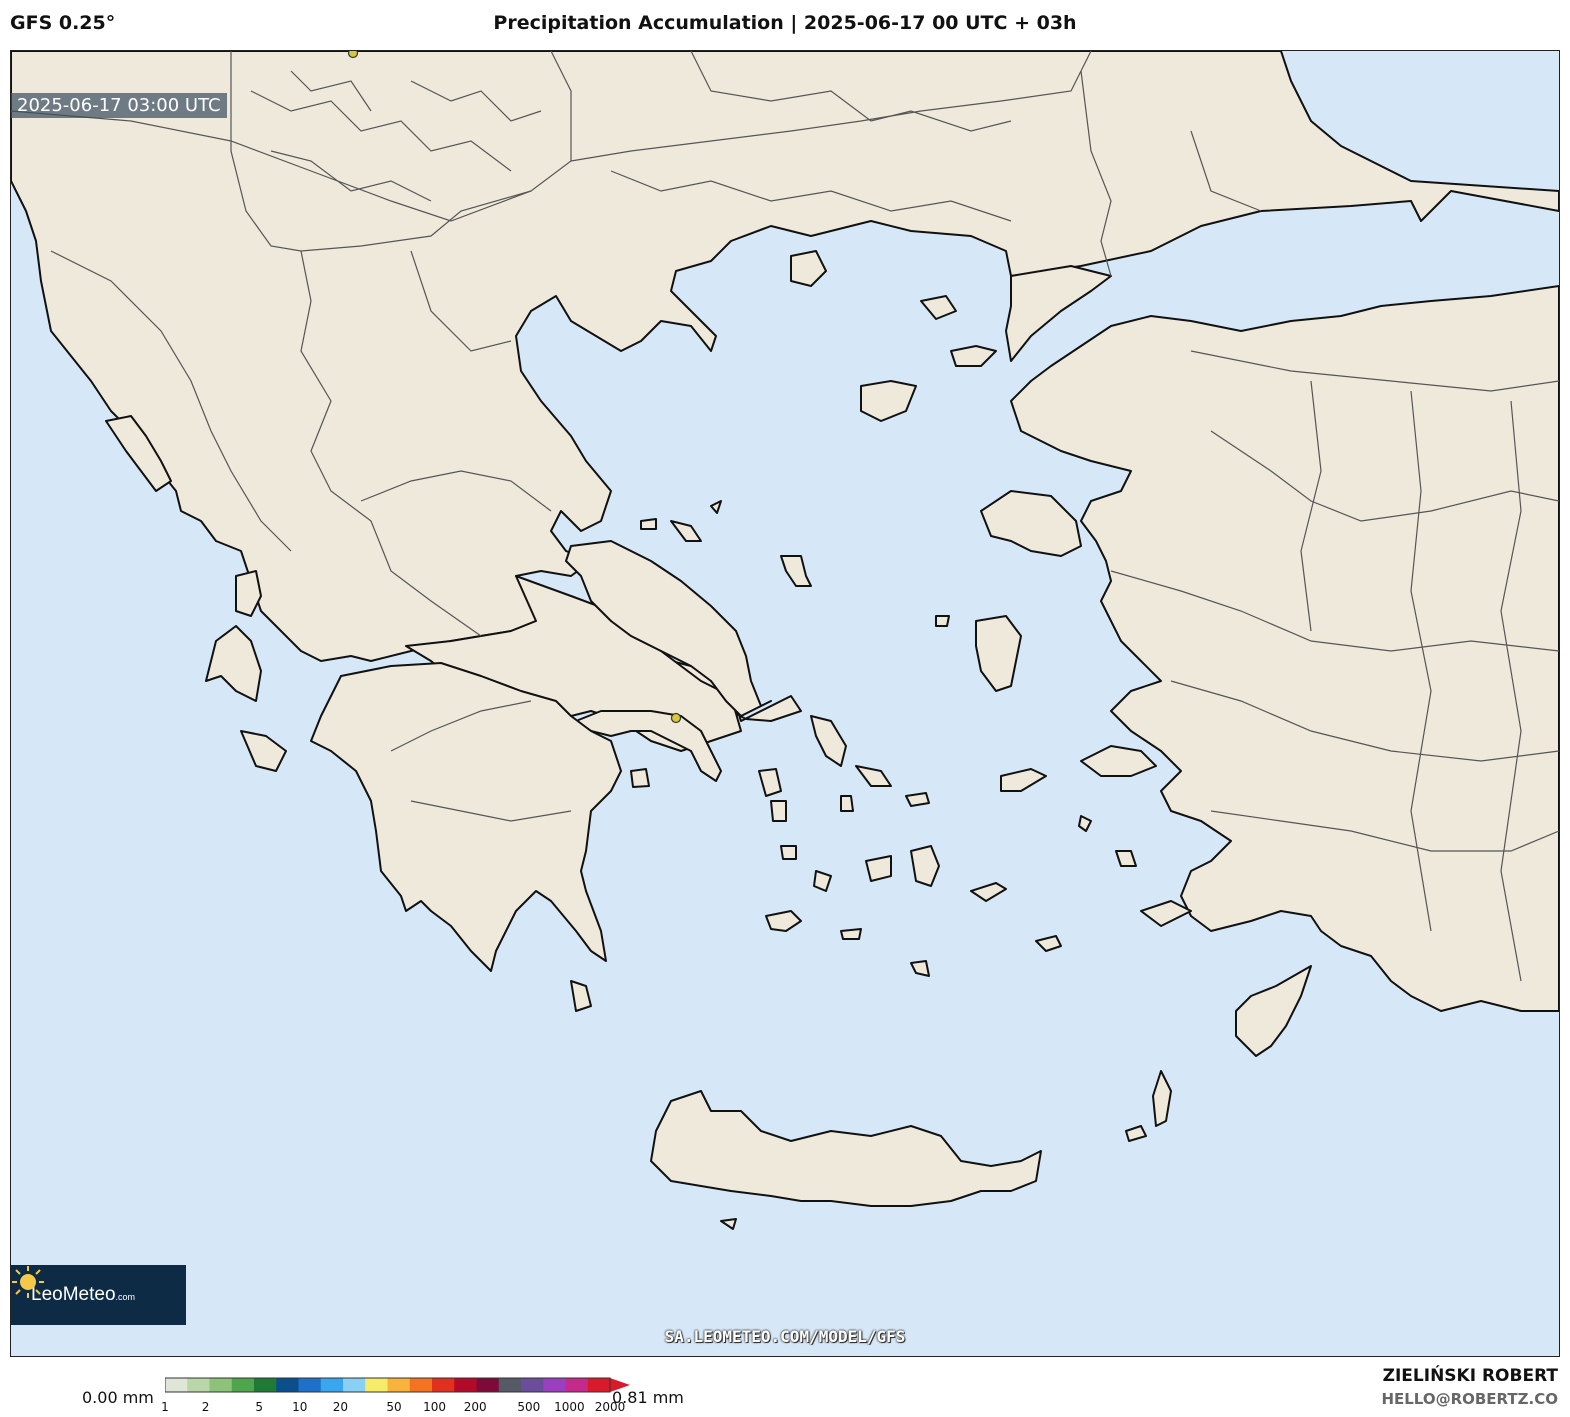 This screenshot has width=1570, height=1417. What do you see at coordinates (888, 401) in the screenshot?
I see `lemnos` at bounding box center [888, 401].